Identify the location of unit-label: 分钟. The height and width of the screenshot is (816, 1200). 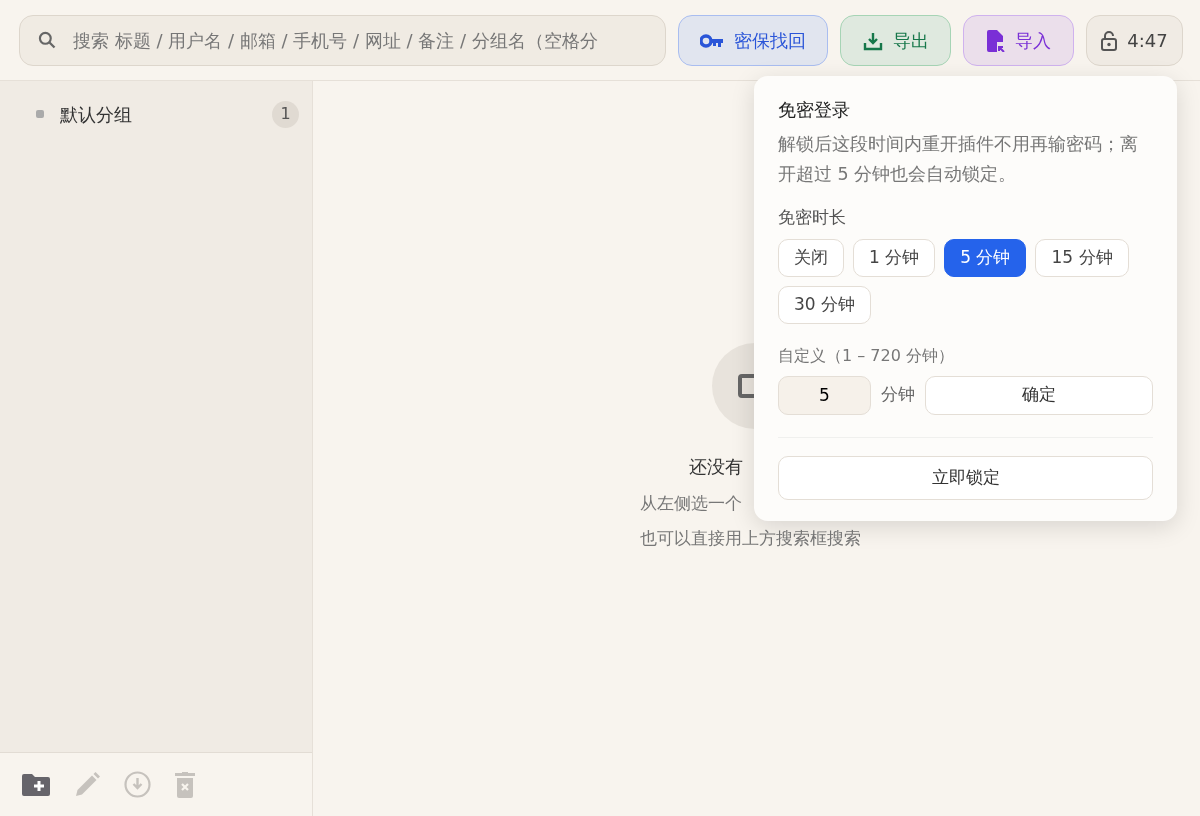
(898, 395).